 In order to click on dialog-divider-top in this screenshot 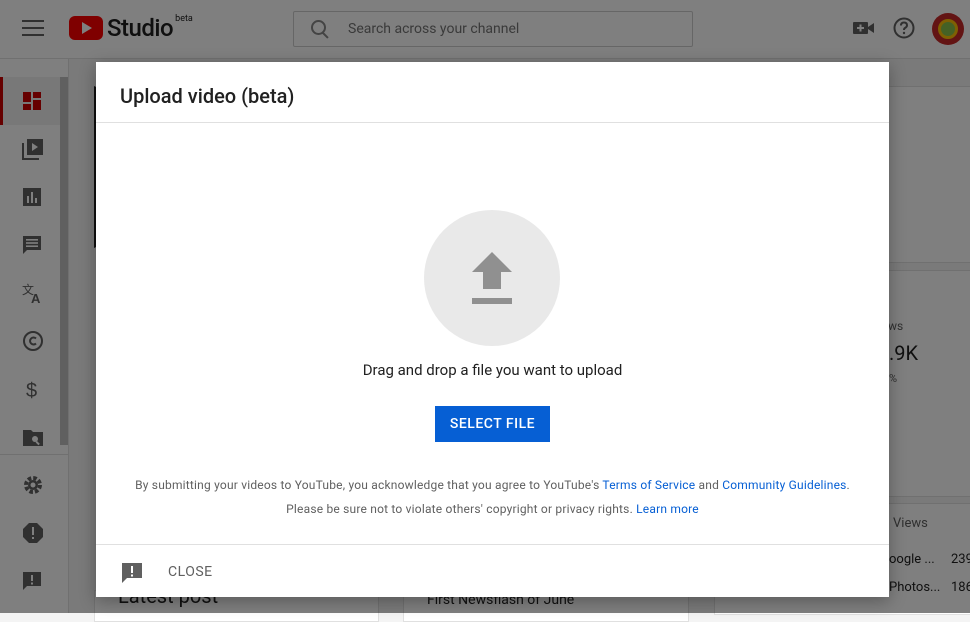, I will do `click(492, 122)`.